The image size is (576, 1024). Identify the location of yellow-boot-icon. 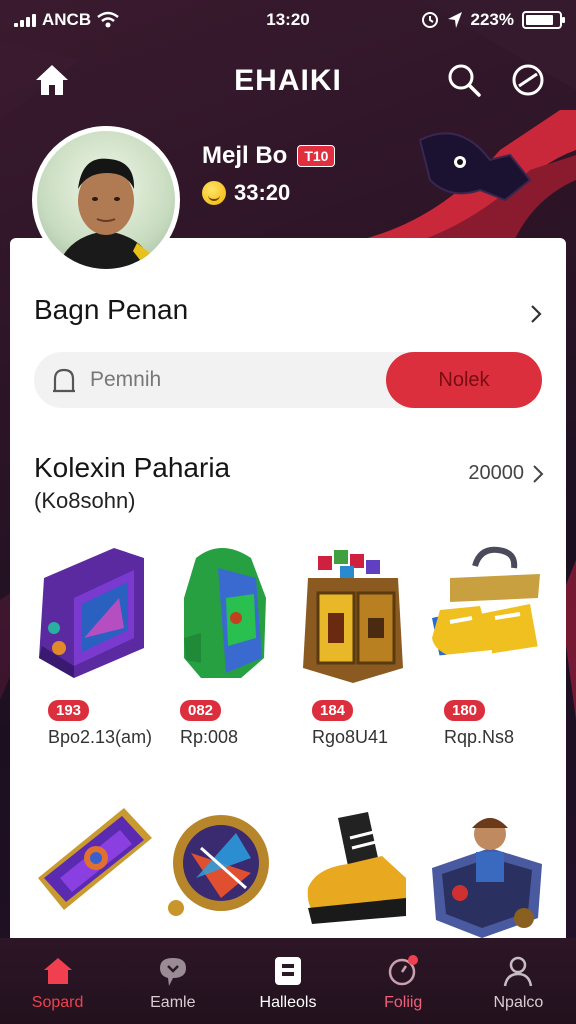
(353, 873).